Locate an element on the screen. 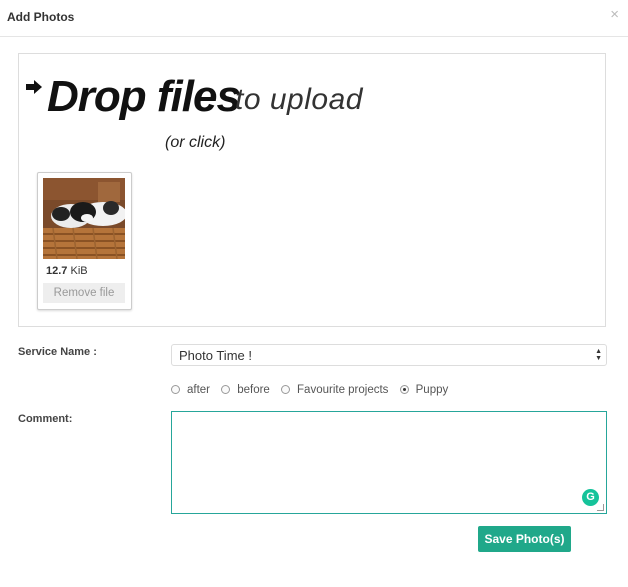 This screenshot has height=587, width=628. comment-textarea is located at coordinates (389, 462).